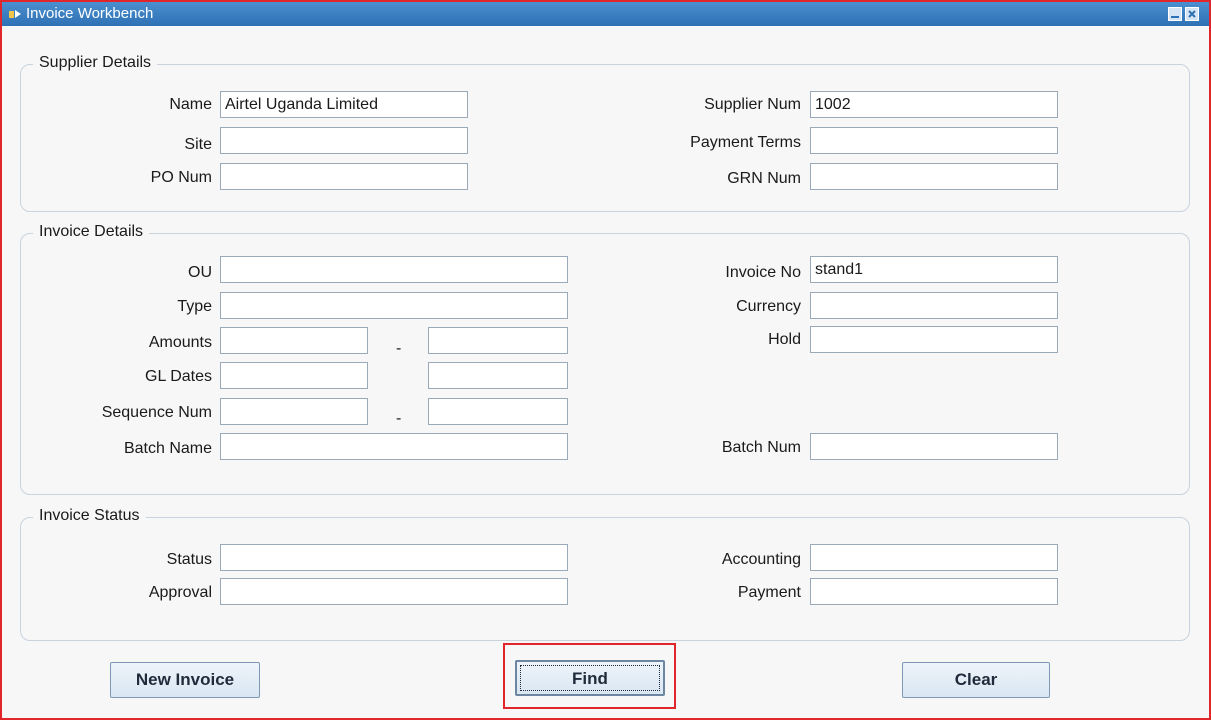 The width and height of the screenshot is (1211, 720). What do you see at coordinates (189, 559) in the screenshot?
I see `status-label: Status` at bounding box center [189, 559].